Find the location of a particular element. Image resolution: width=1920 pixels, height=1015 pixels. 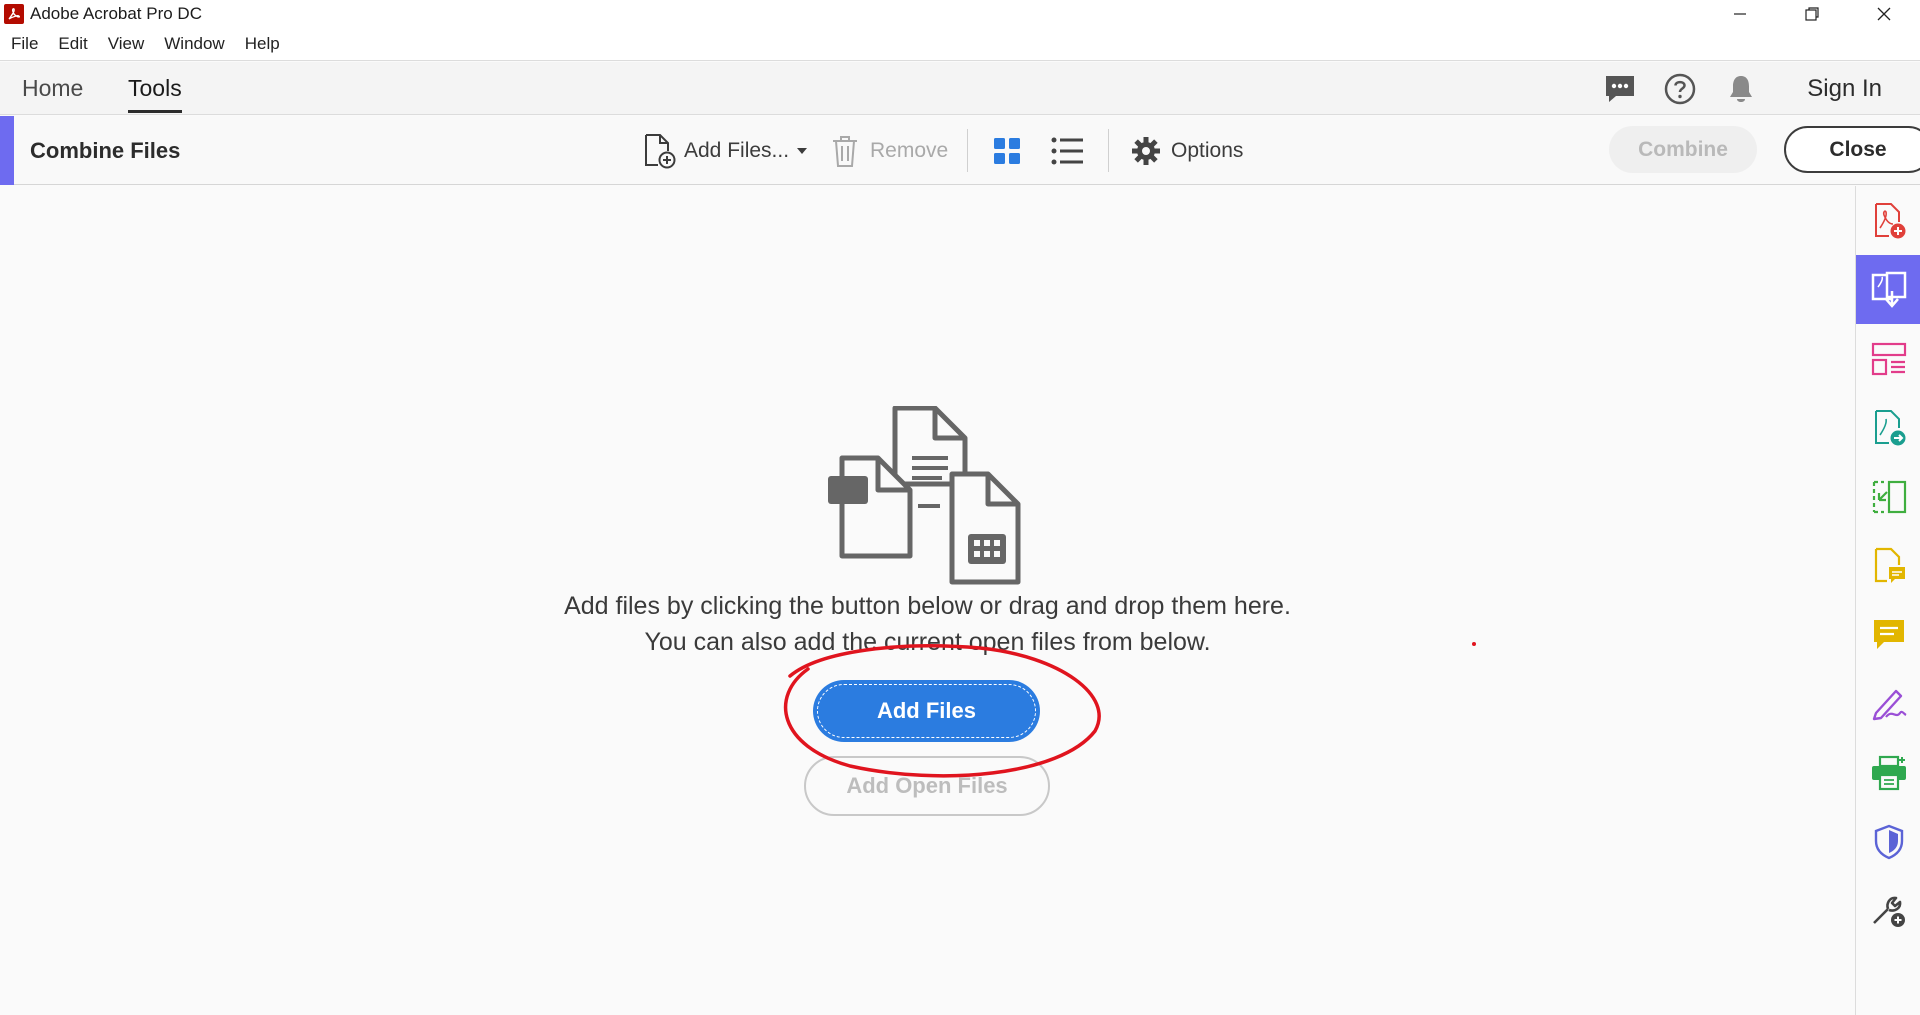

edit-pdf-icon is located at coordinates (1888, 496).